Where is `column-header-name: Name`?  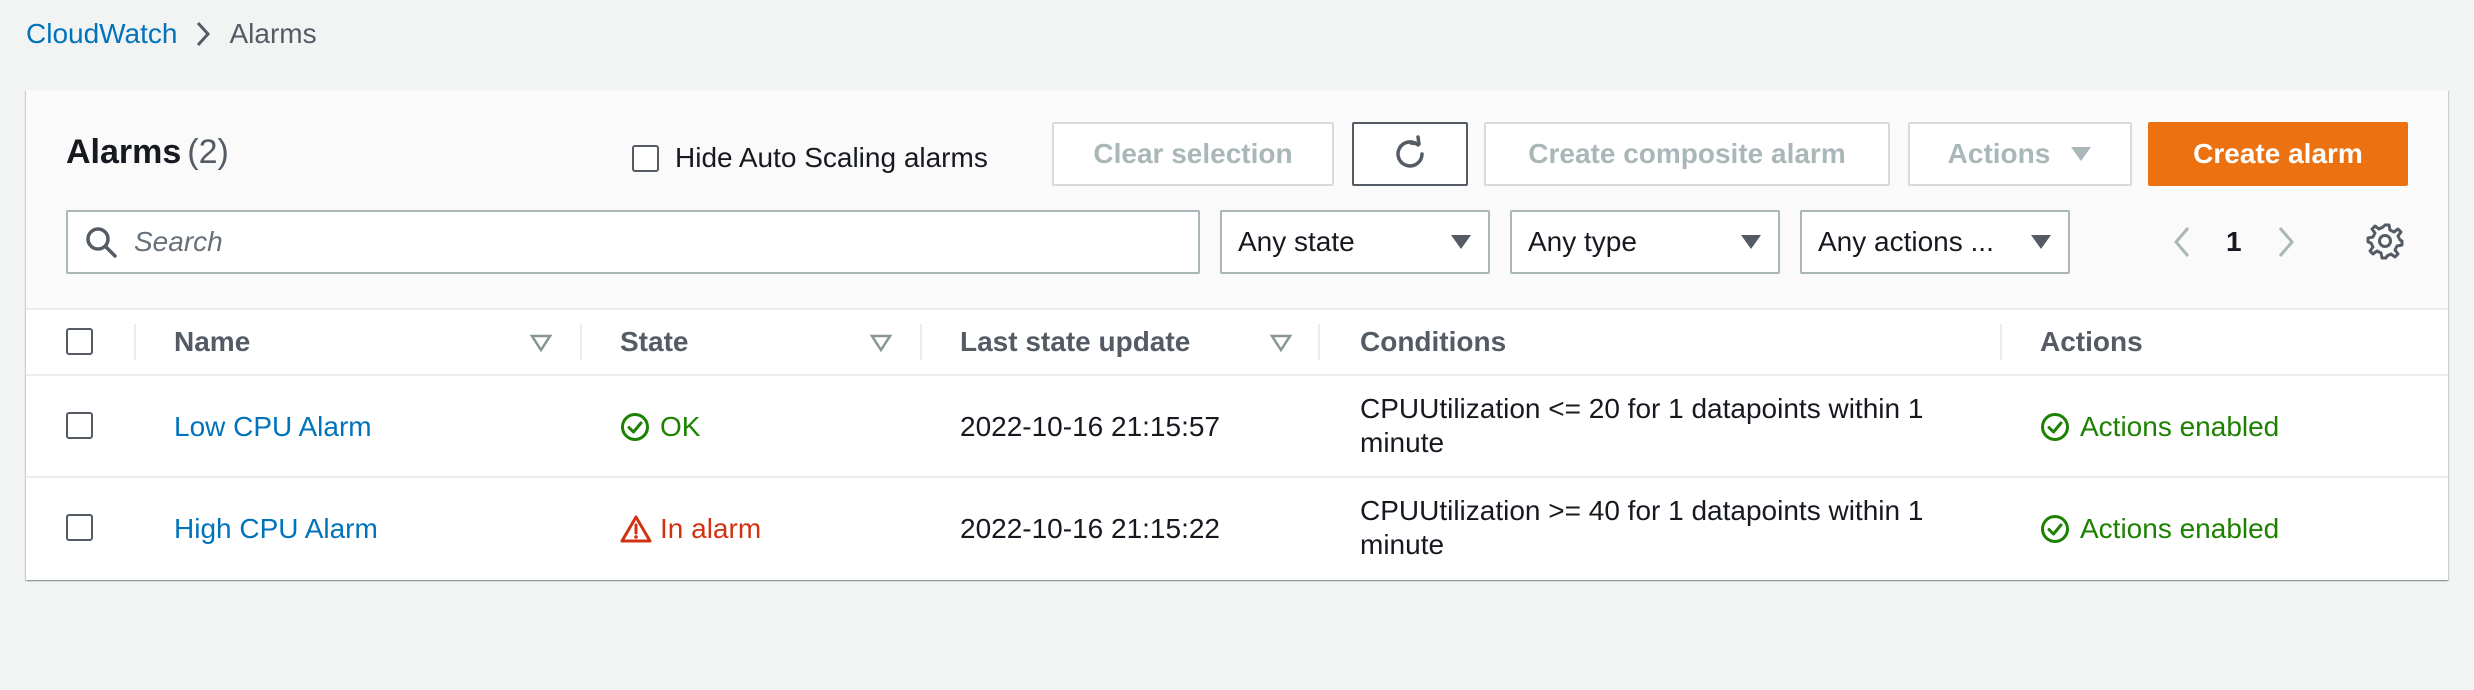 column-header-name: Name is located at coordinates (212, 342).